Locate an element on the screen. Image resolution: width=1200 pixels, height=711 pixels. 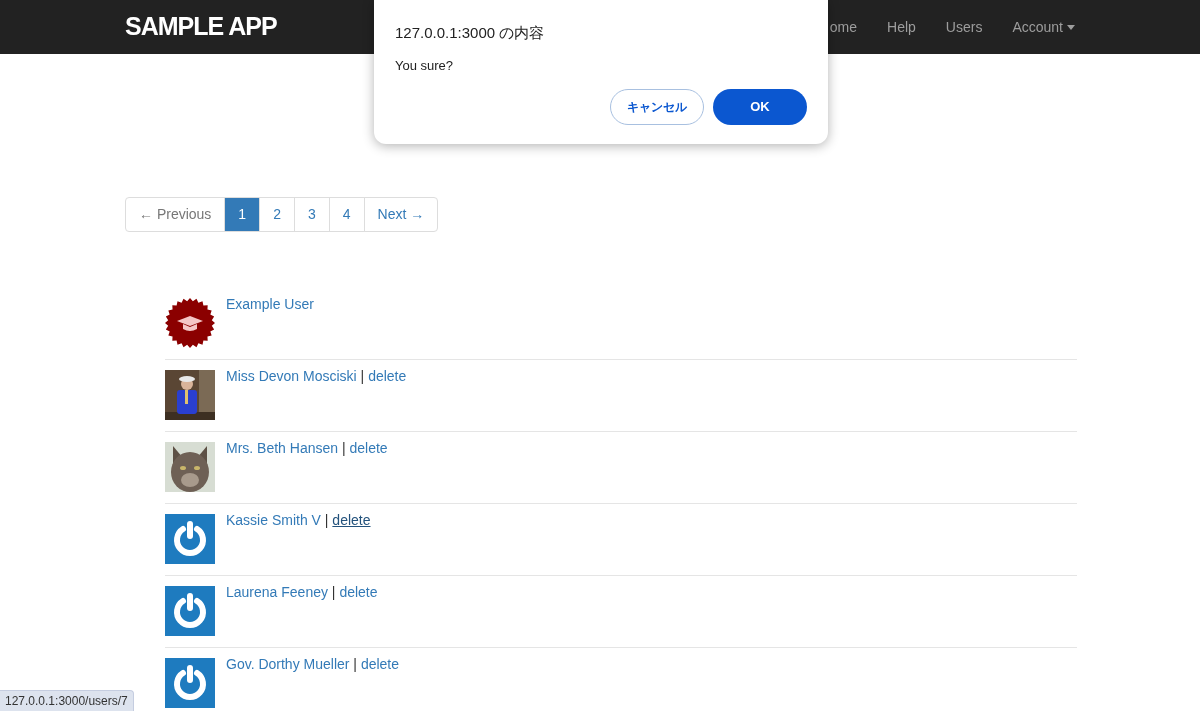
user-name-link: Gov. Dorthy Mueller is located at coordinates (288, 664).